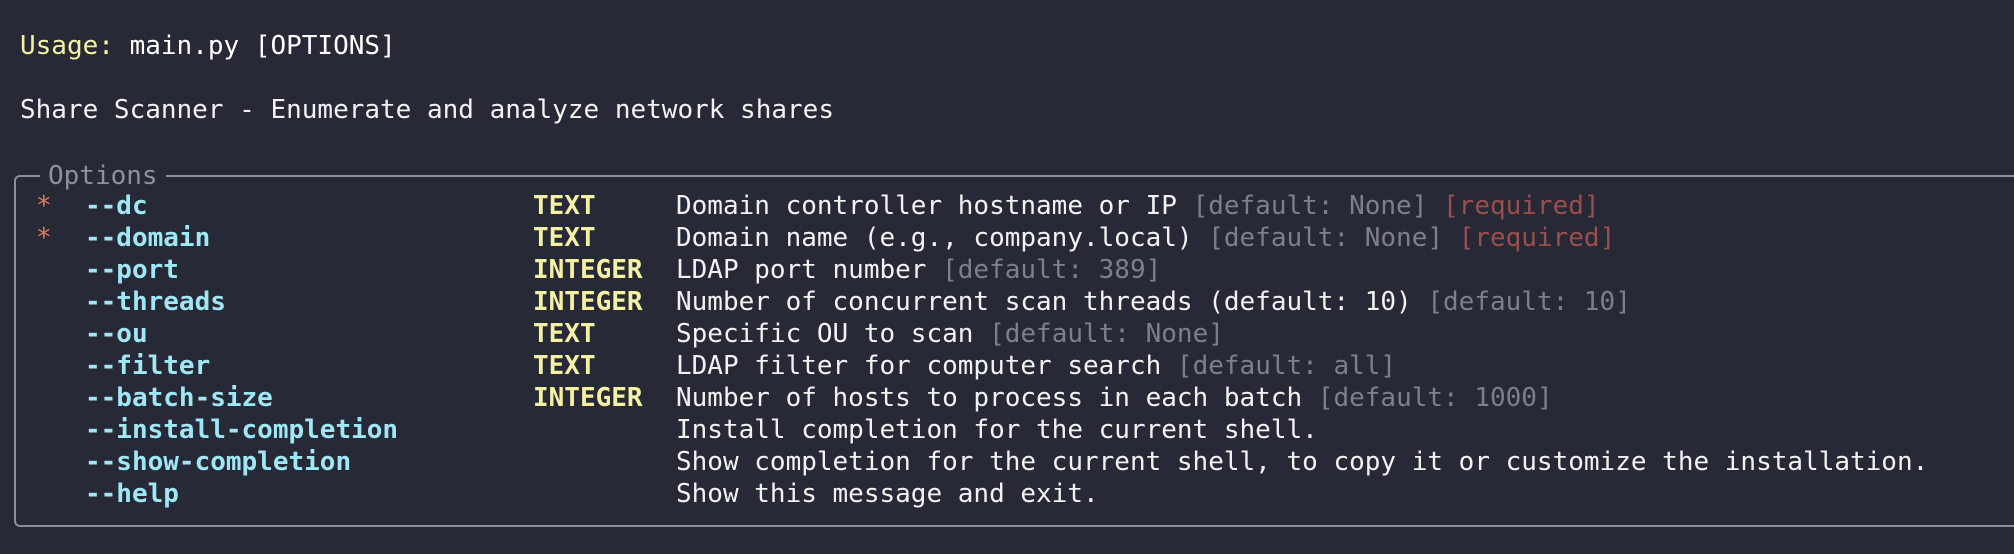 Image resolution: width=2014 pixels, height=554 pixels. What do you see at coordinates (1435, 398) in the screenshot?
I see `option-default: [default: 1000]` at bounding box center [1435, 398].